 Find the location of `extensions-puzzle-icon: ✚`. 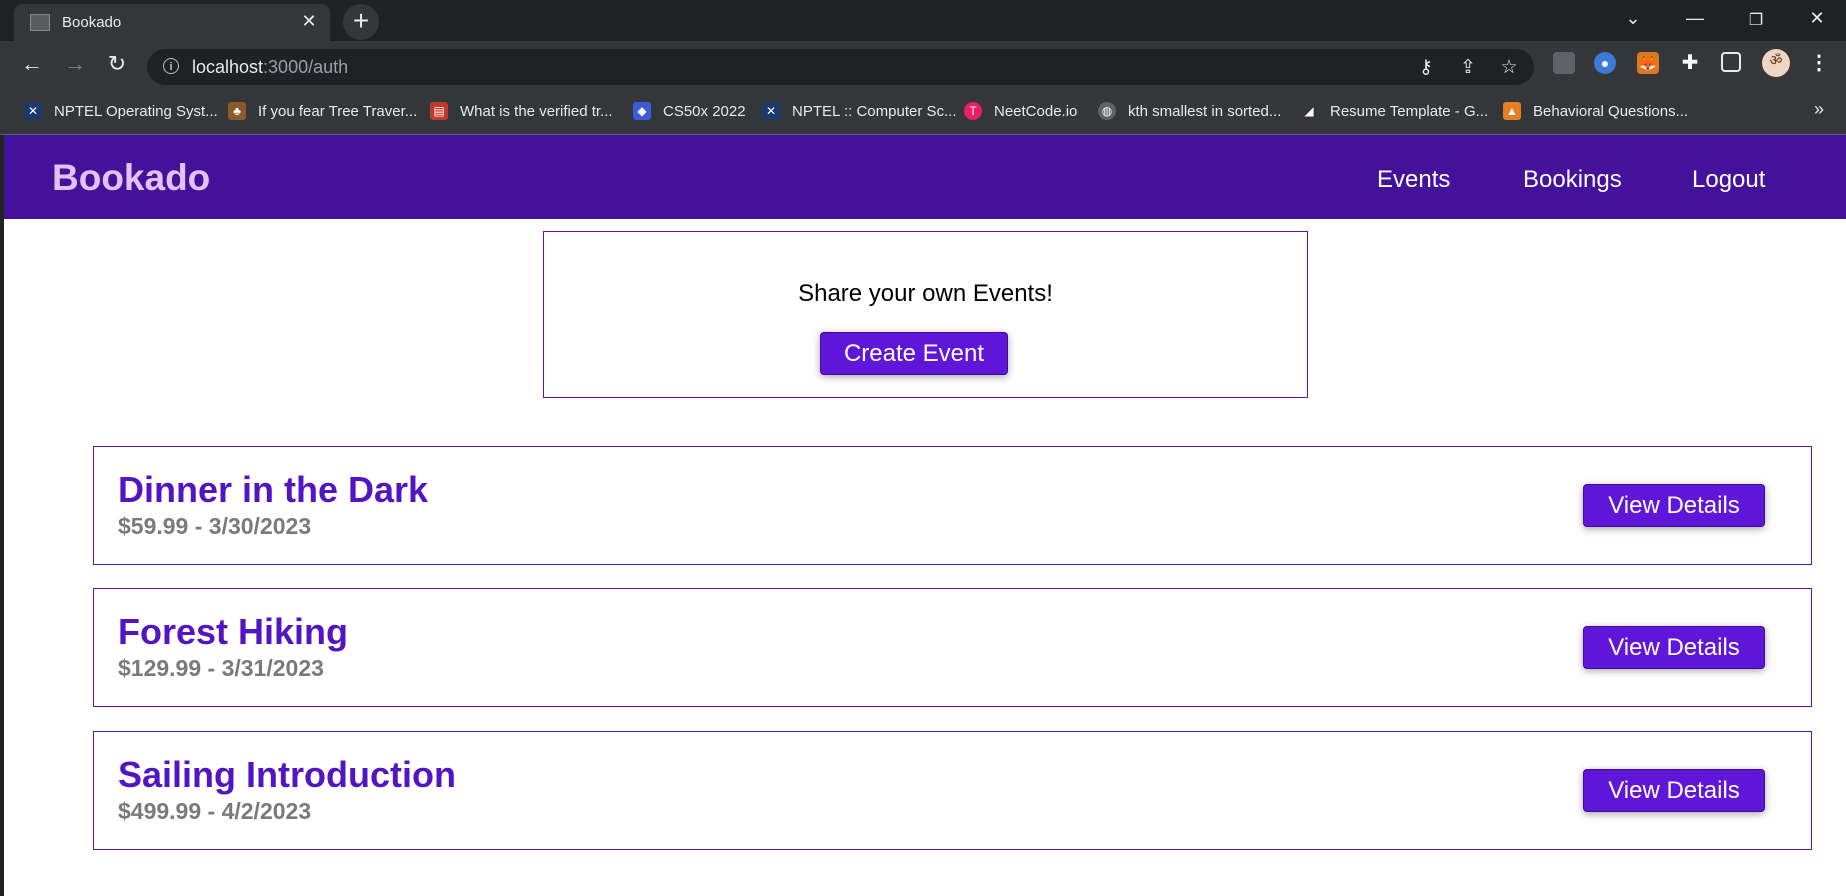

extensions-puzzle-icon: ✚ is located at coordinates (1690, 63).